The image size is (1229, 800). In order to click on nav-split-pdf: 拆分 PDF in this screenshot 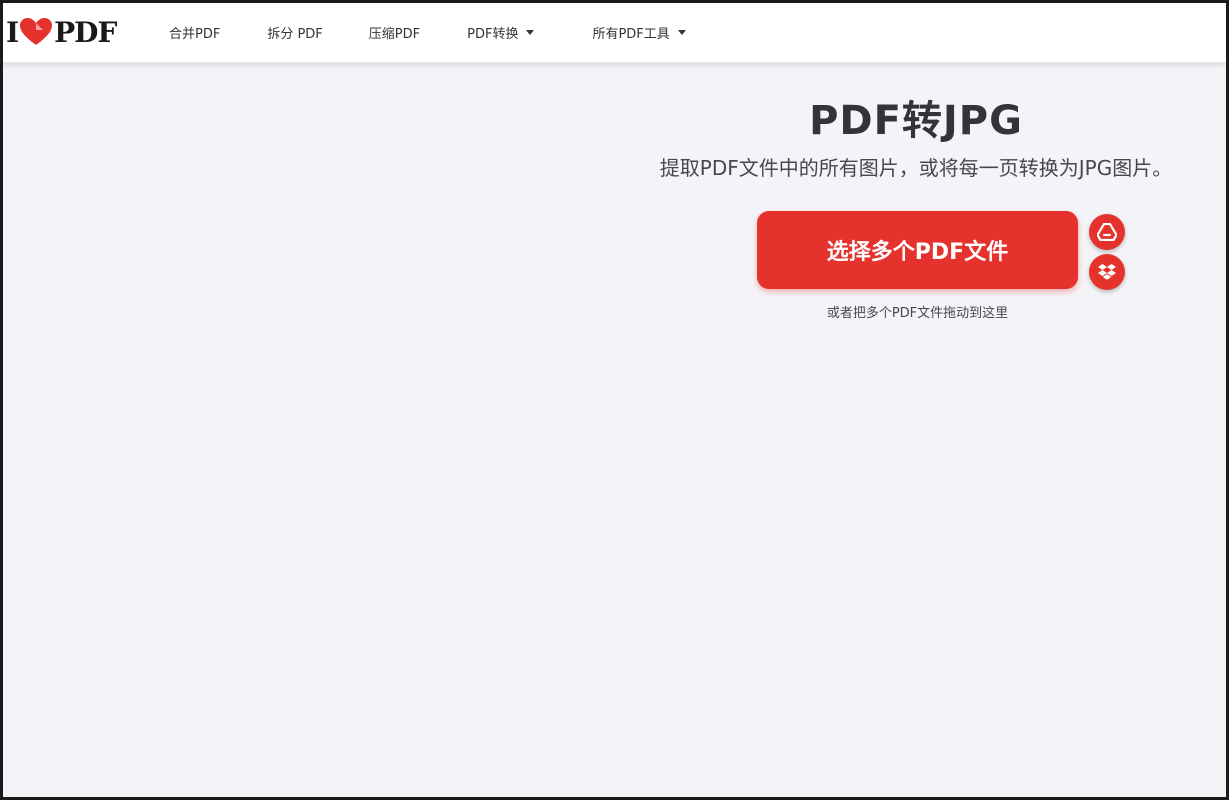, I will do `click(294, 32)`.